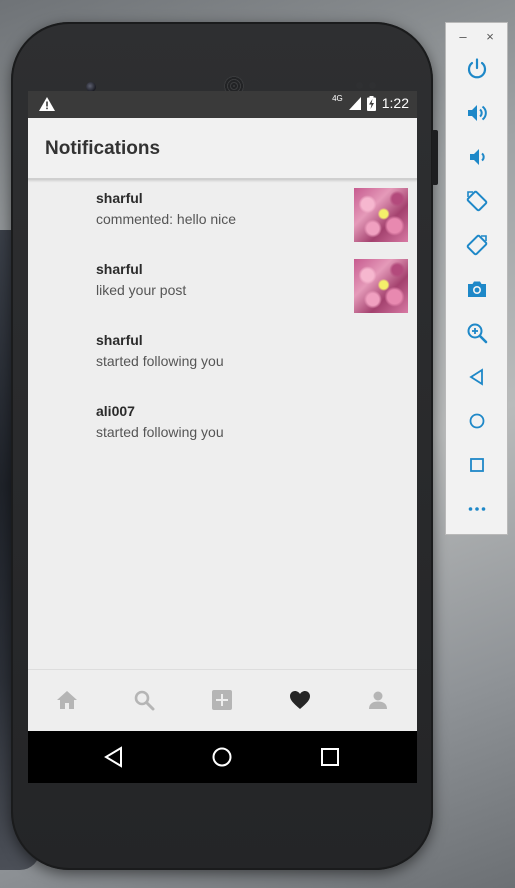  Describe the element at coordinates (372, 85) in the screenshot. I see `light-sensor` at that location.